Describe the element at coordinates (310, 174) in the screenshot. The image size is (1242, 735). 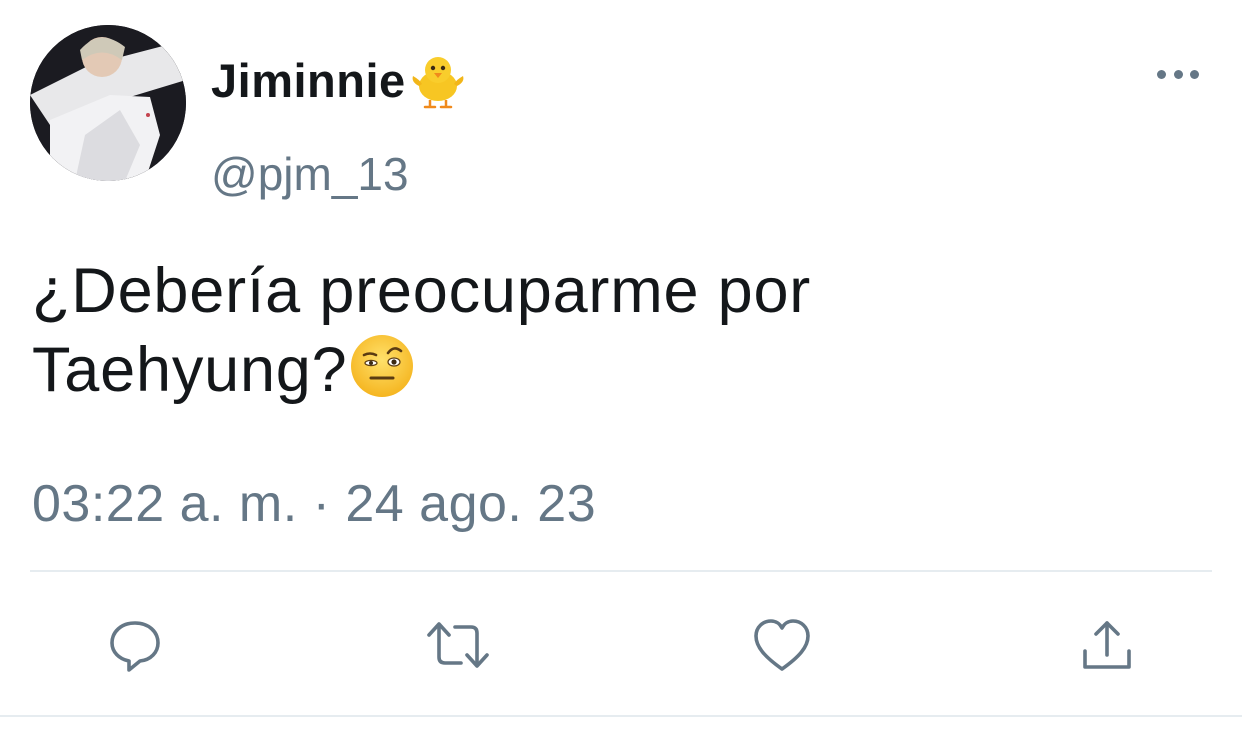
I see `user-handle: @pjm_13` at that location.